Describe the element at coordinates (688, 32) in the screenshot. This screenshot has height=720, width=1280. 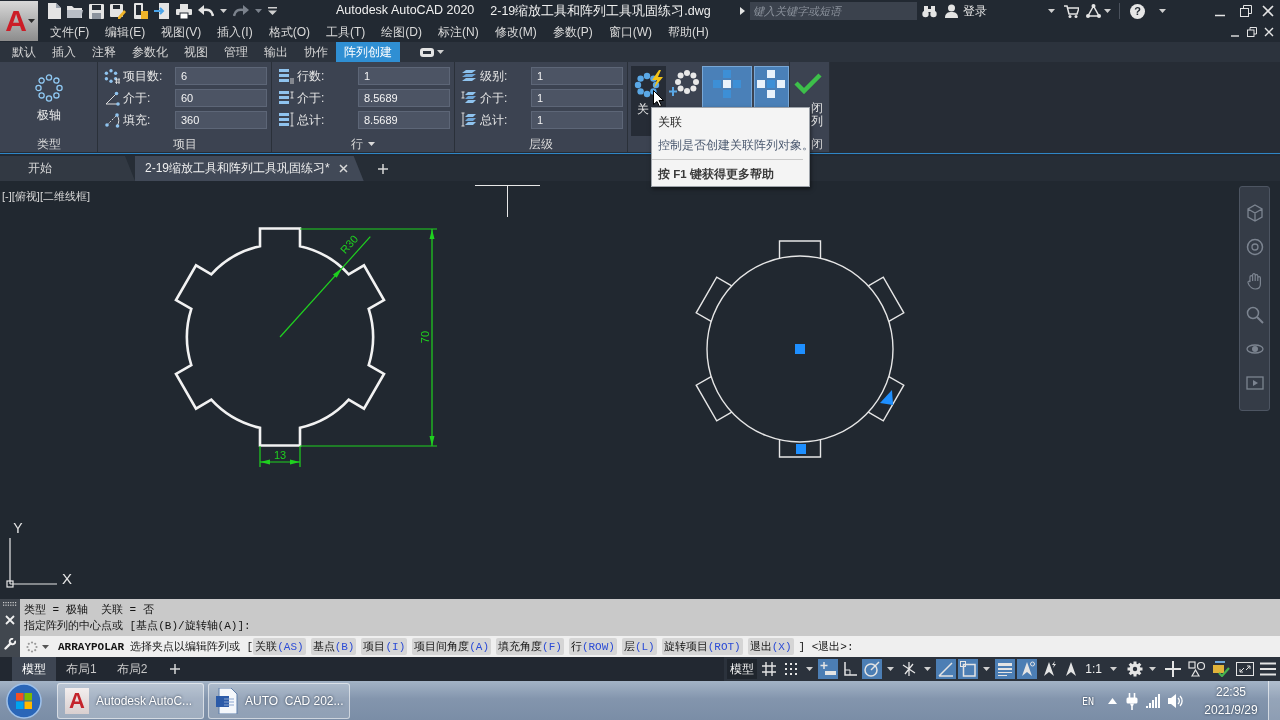
I see `menu-item: 帮助(H)` at that location.